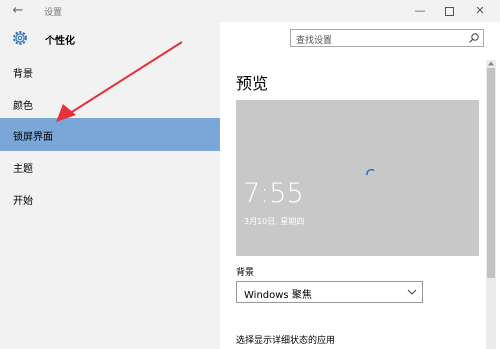  I want to click on detailed-status-label: 选择显示详细状态的应用, so click(286, 341).